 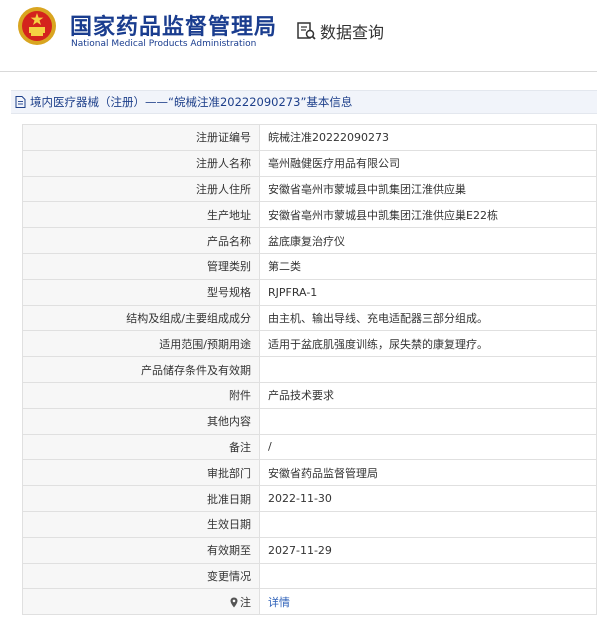 I want to click on details-link: 详情, so click(x=428, y=602).